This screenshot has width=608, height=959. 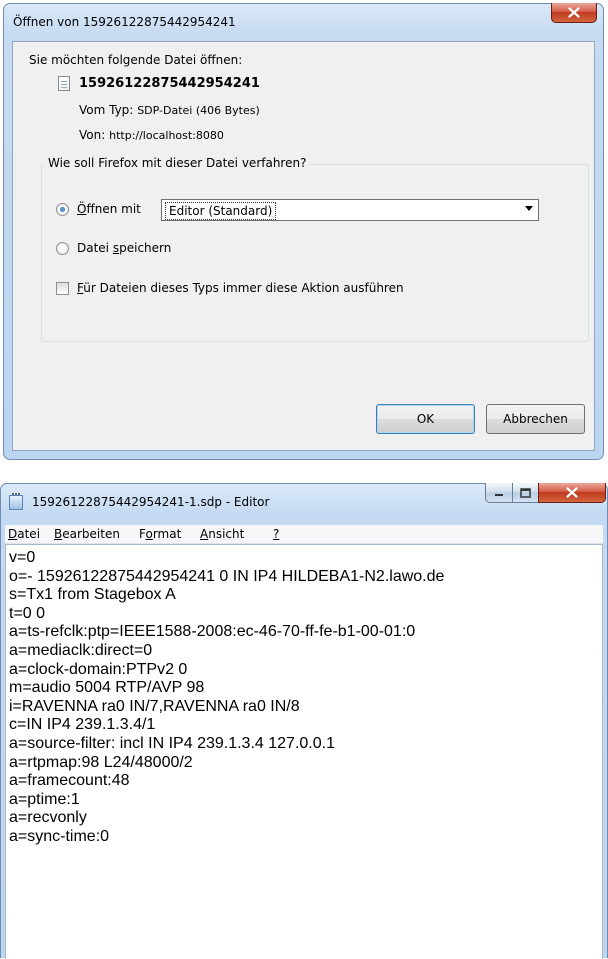 I want to click on file-type-label: Vom Typ: SDP-Datei (406 Bytes), so click(x=169, y=110).